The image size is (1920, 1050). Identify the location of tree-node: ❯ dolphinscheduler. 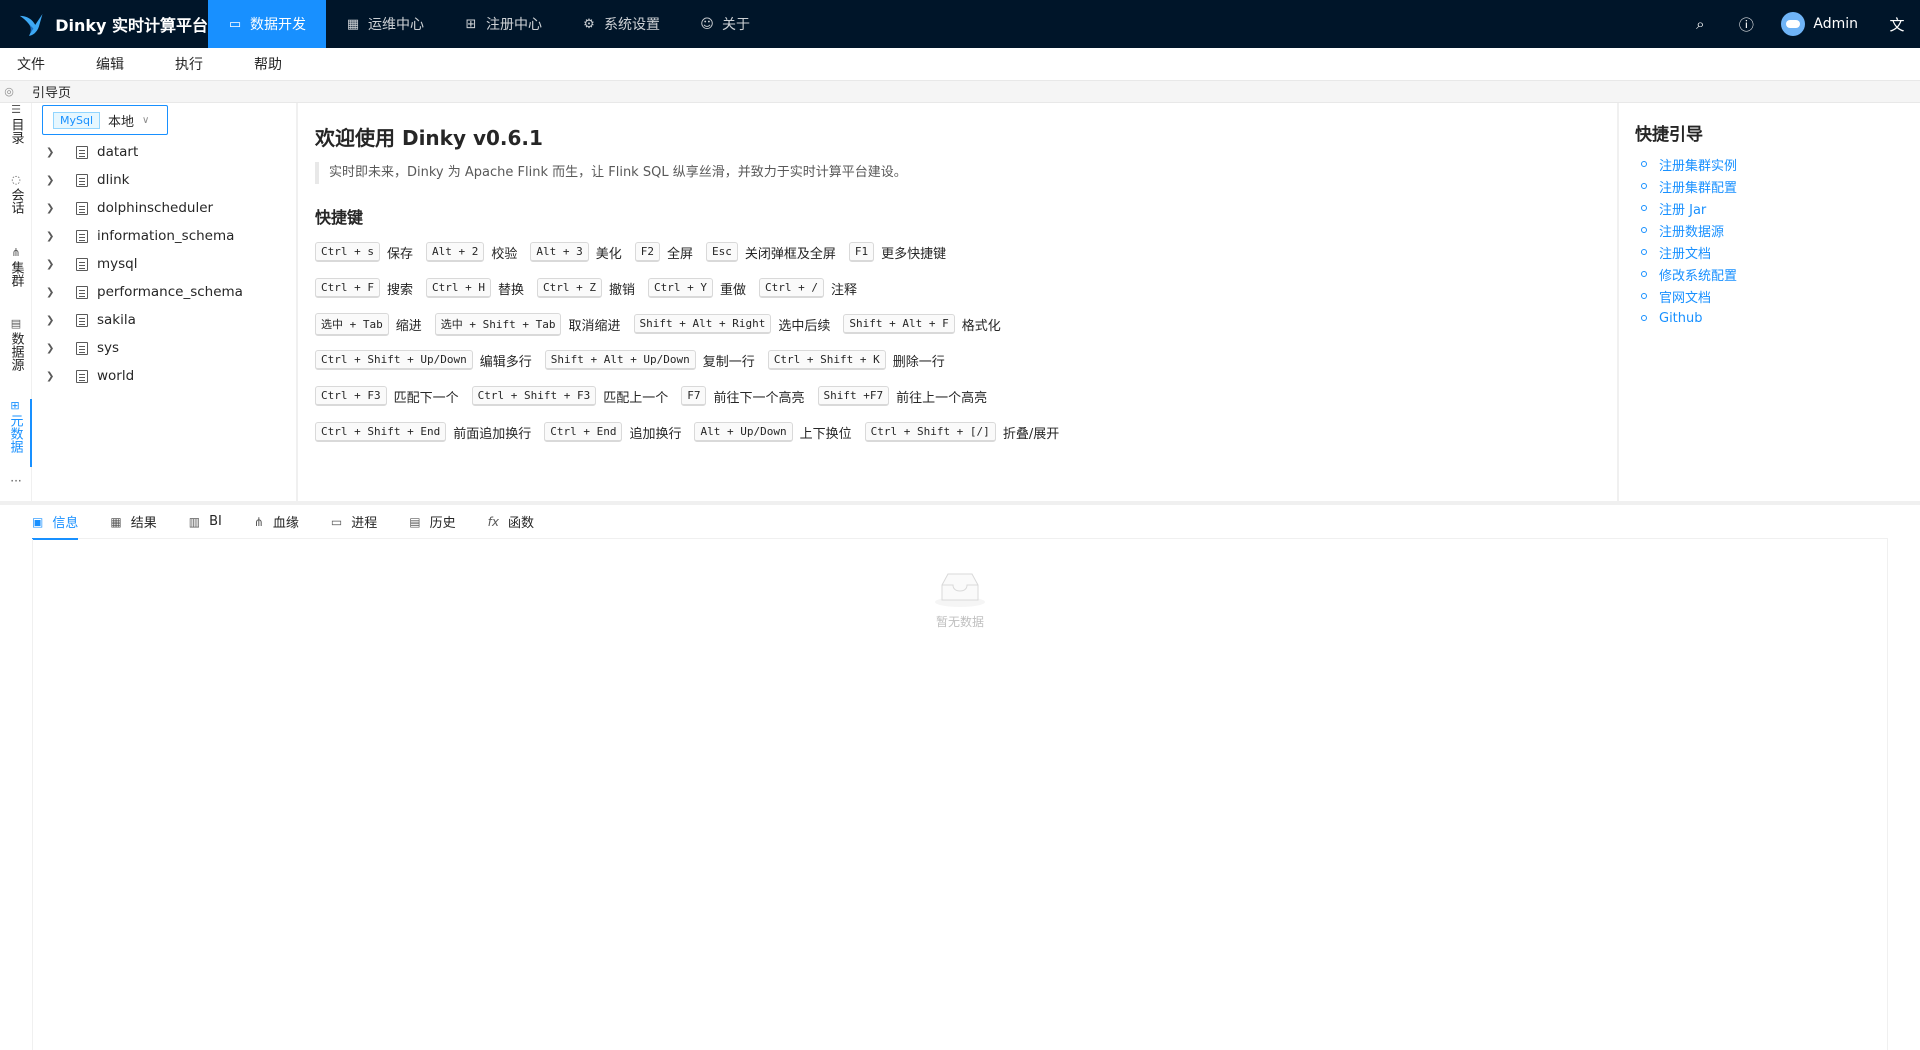
(164, 208).